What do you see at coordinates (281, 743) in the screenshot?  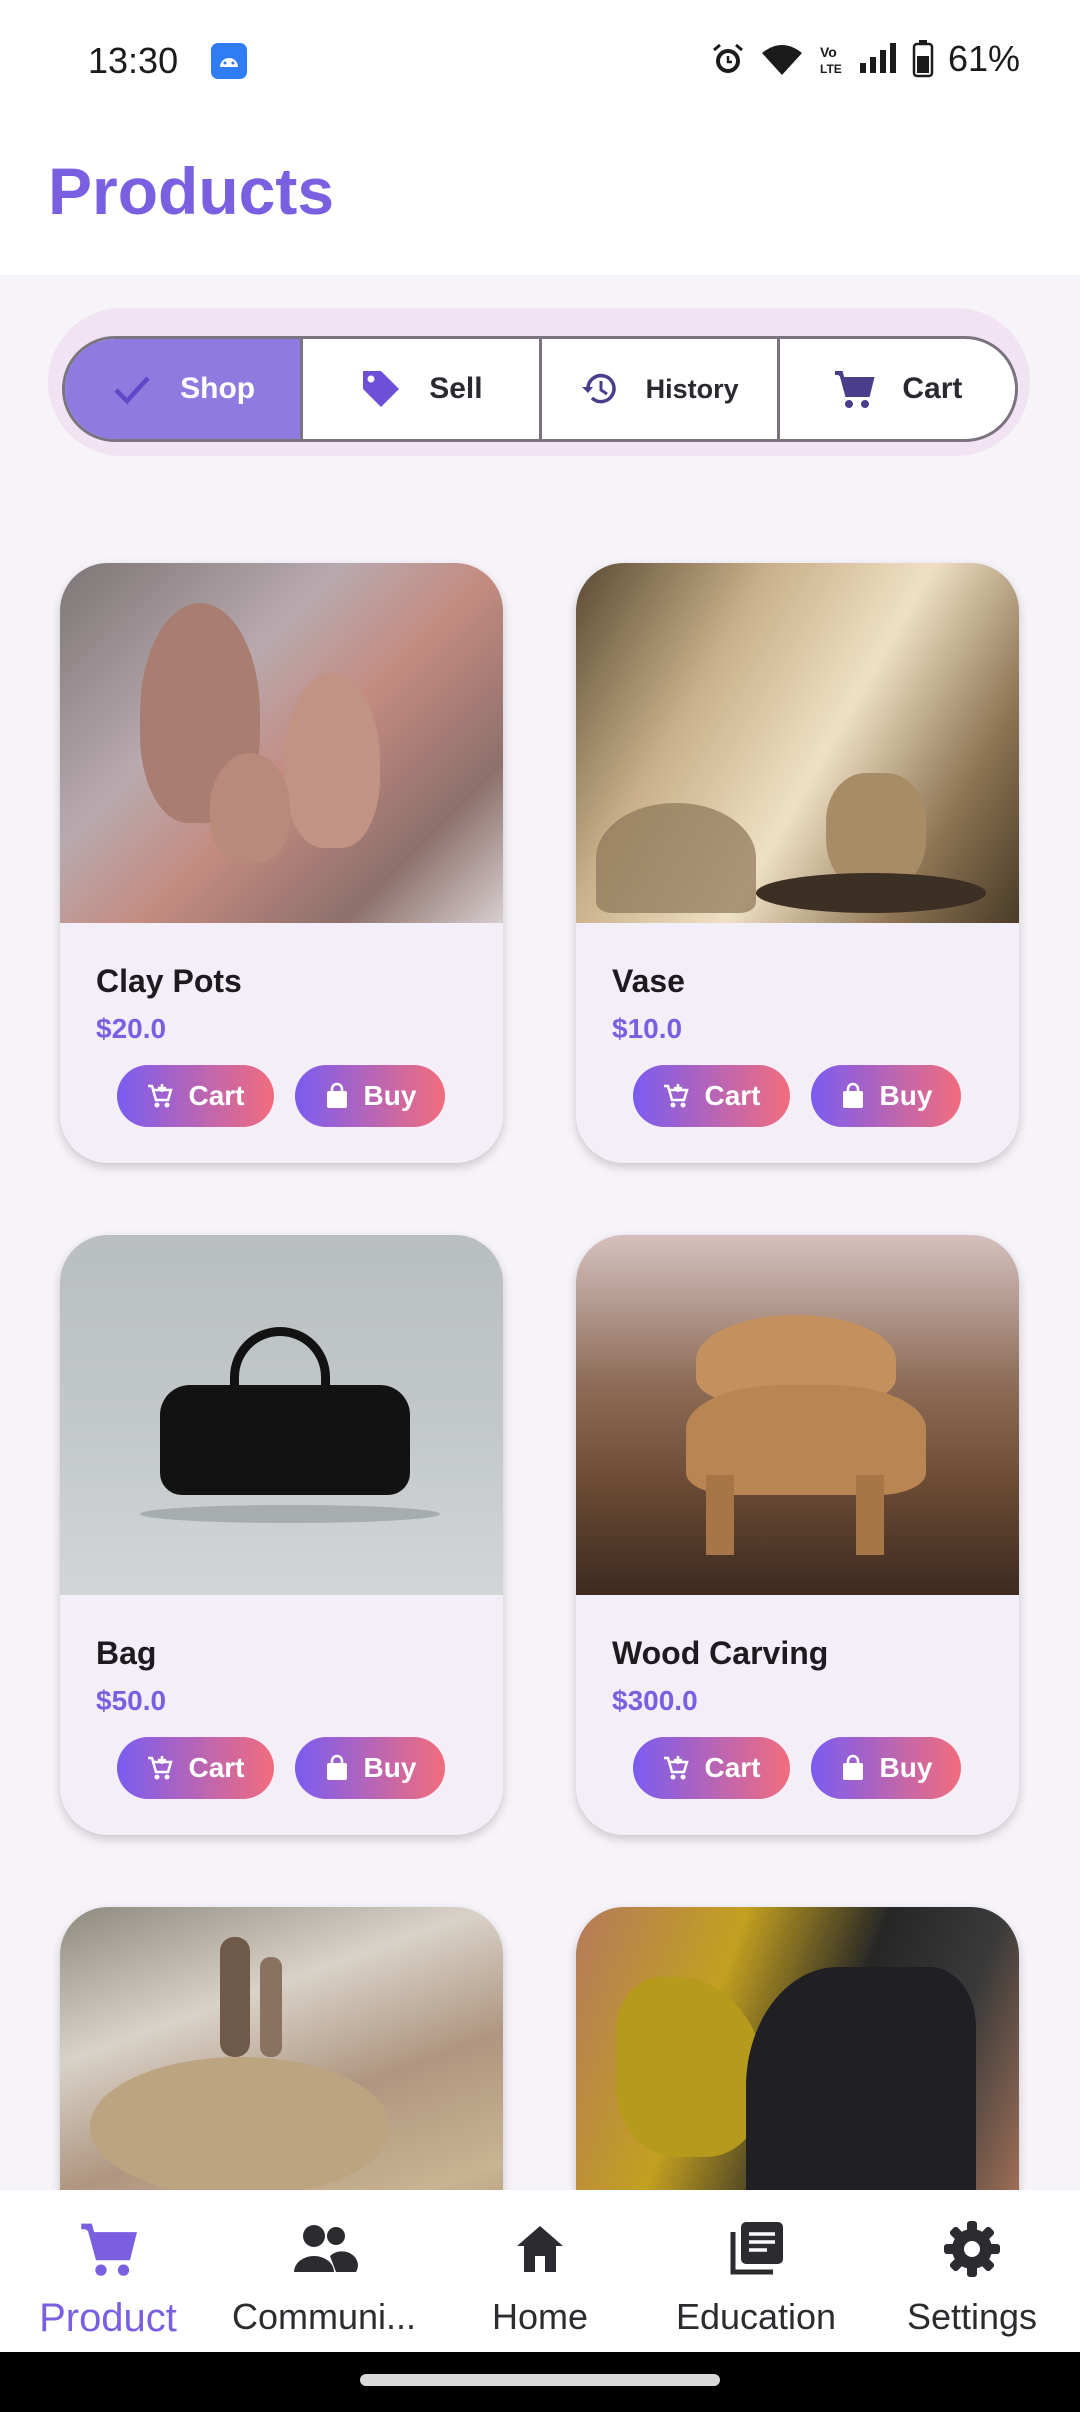 I see `product-image-clay-pots` at bounding box center [281, 743].